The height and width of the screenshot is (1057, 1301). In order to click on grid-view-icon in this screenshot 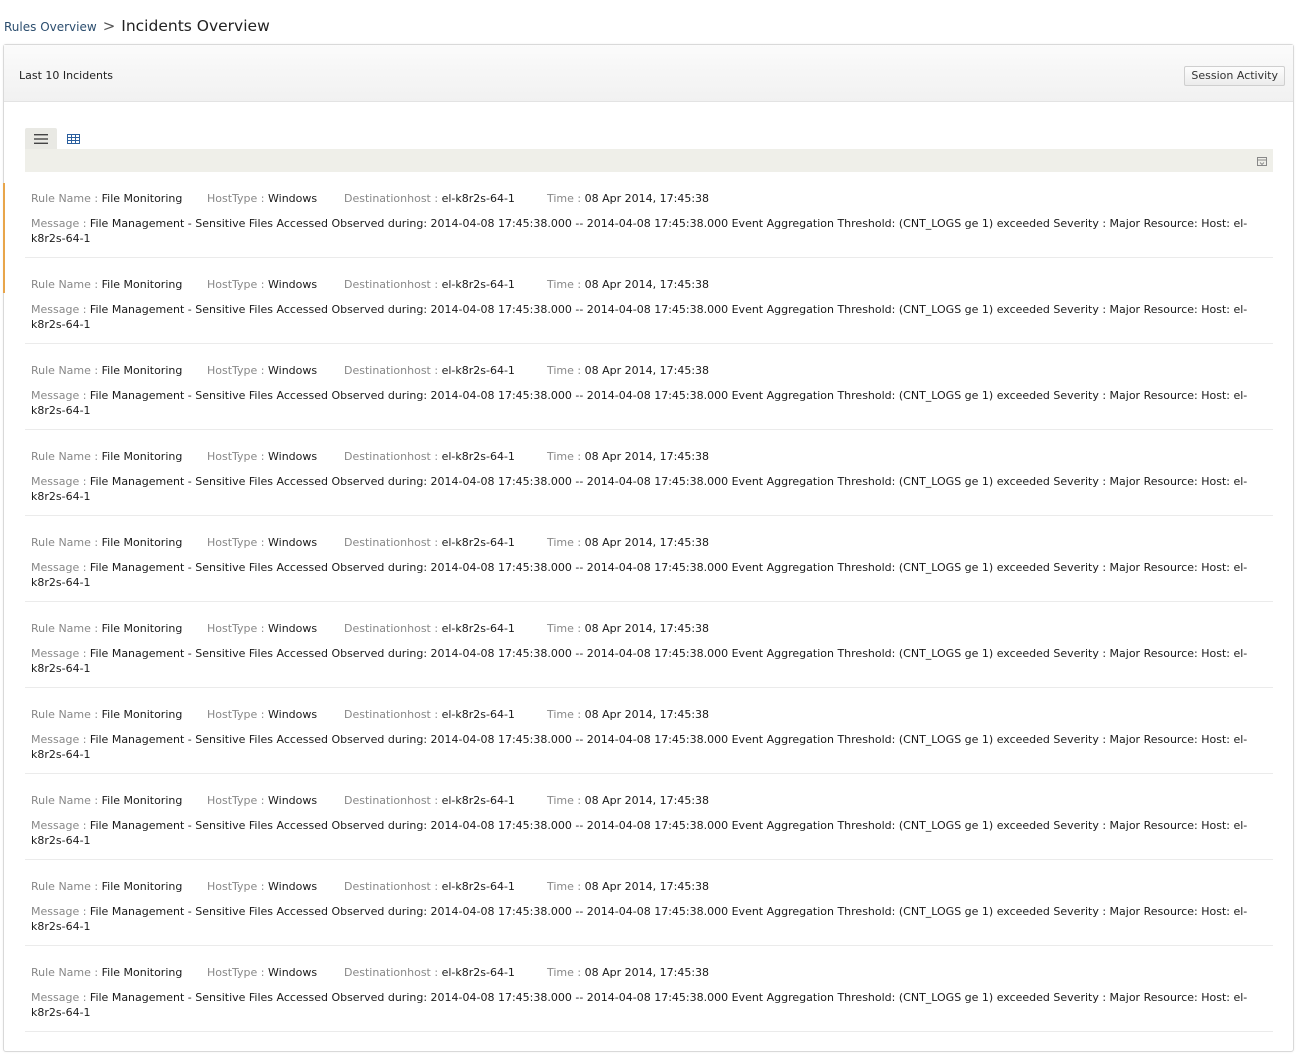, I will do `click(73, 138)`.